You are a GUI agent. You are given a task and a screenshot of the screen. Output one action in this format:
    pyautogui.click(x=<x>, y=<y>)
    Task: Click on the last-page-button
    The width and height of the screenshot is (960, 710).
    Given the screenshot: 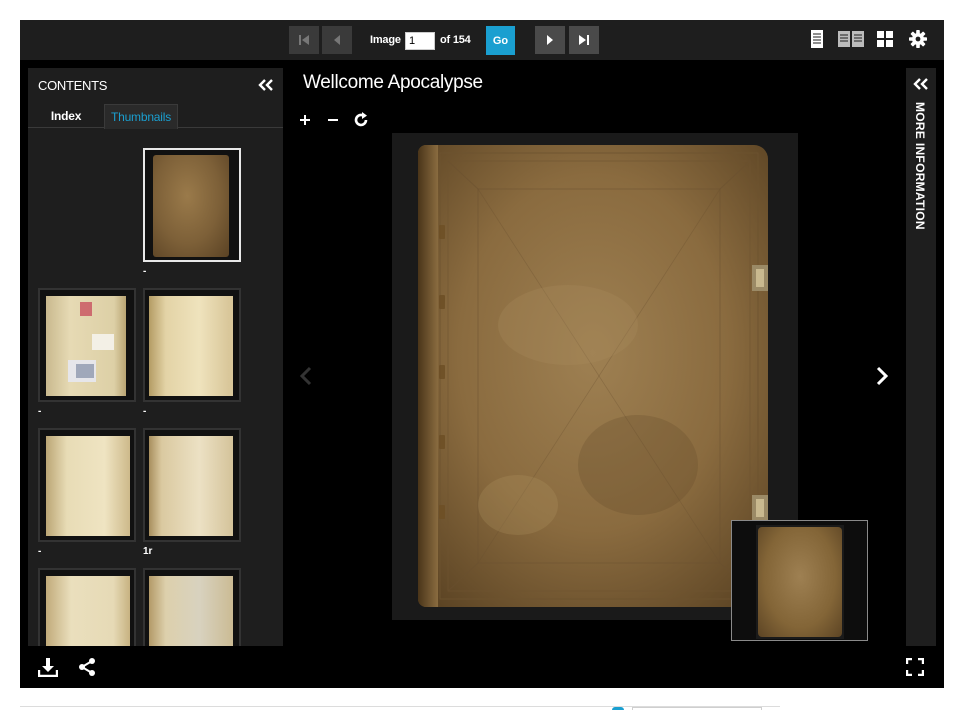 What is the action you would take?
    pyautogui.click(x=584, y=40)
    